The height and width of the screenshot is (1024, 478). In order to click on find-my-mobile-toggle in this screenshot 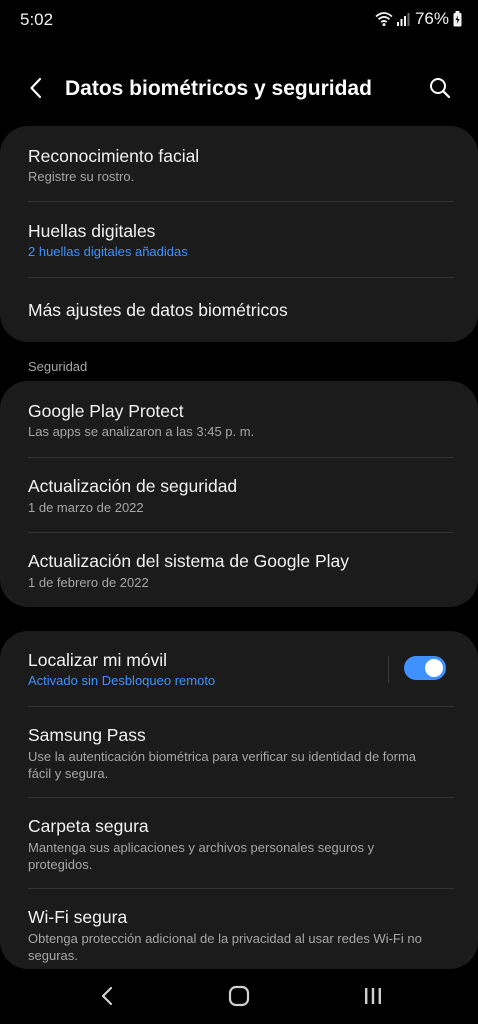, I will do `click(425, 668)`.